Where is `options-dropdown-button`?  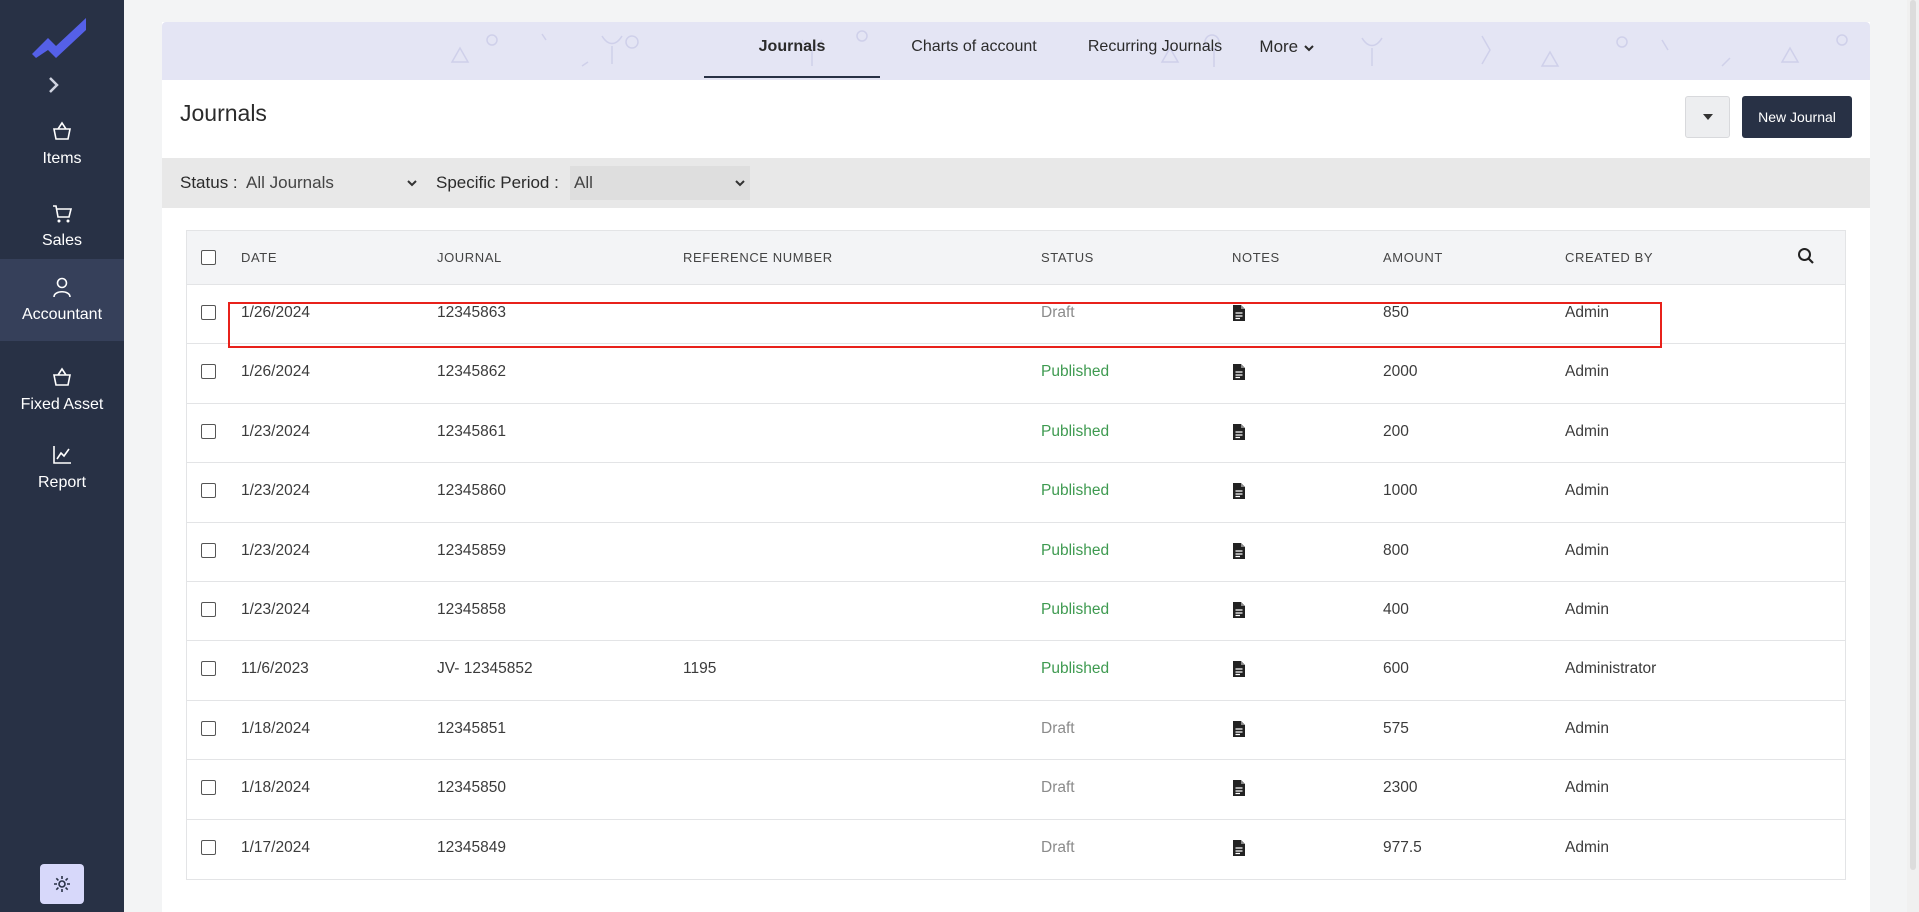
options-dropdown-button is located at coordinates (1707, 117).